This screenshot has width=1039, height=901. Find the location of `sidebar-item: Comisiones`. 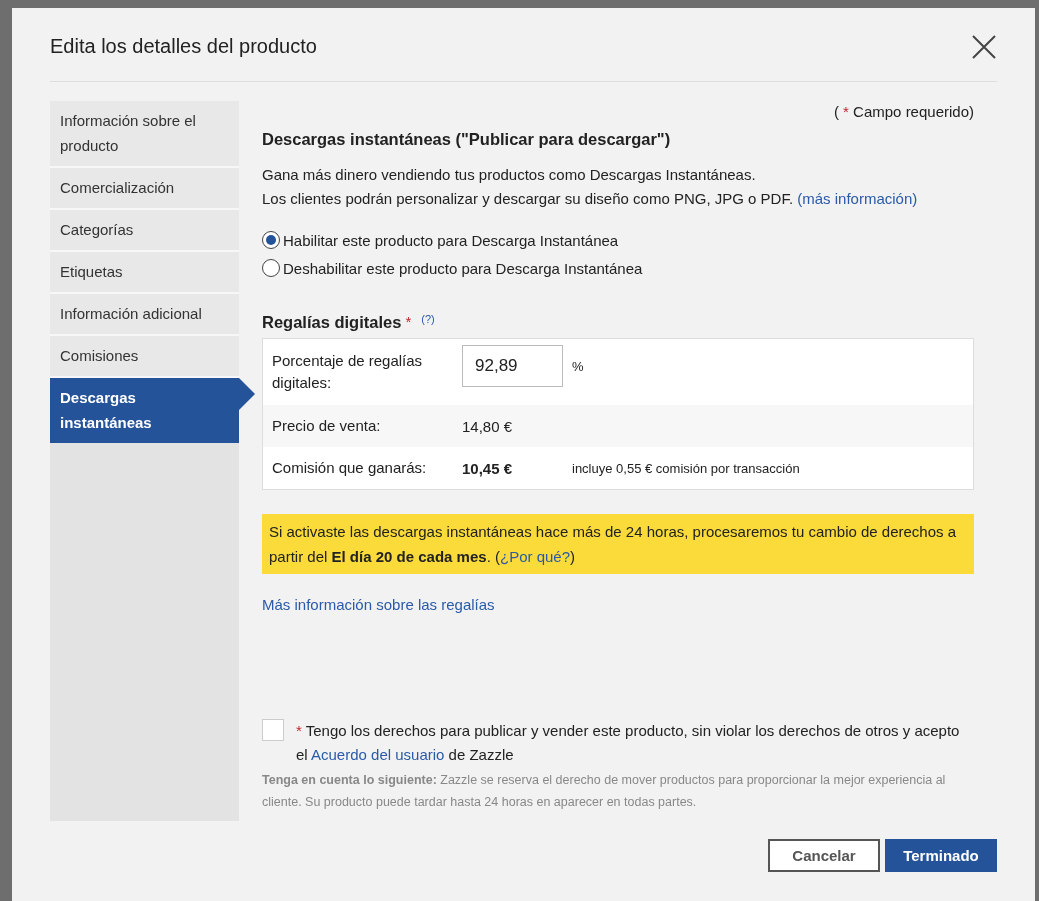

sidebar-item: Comisiones is located at coordinates (144, 357).